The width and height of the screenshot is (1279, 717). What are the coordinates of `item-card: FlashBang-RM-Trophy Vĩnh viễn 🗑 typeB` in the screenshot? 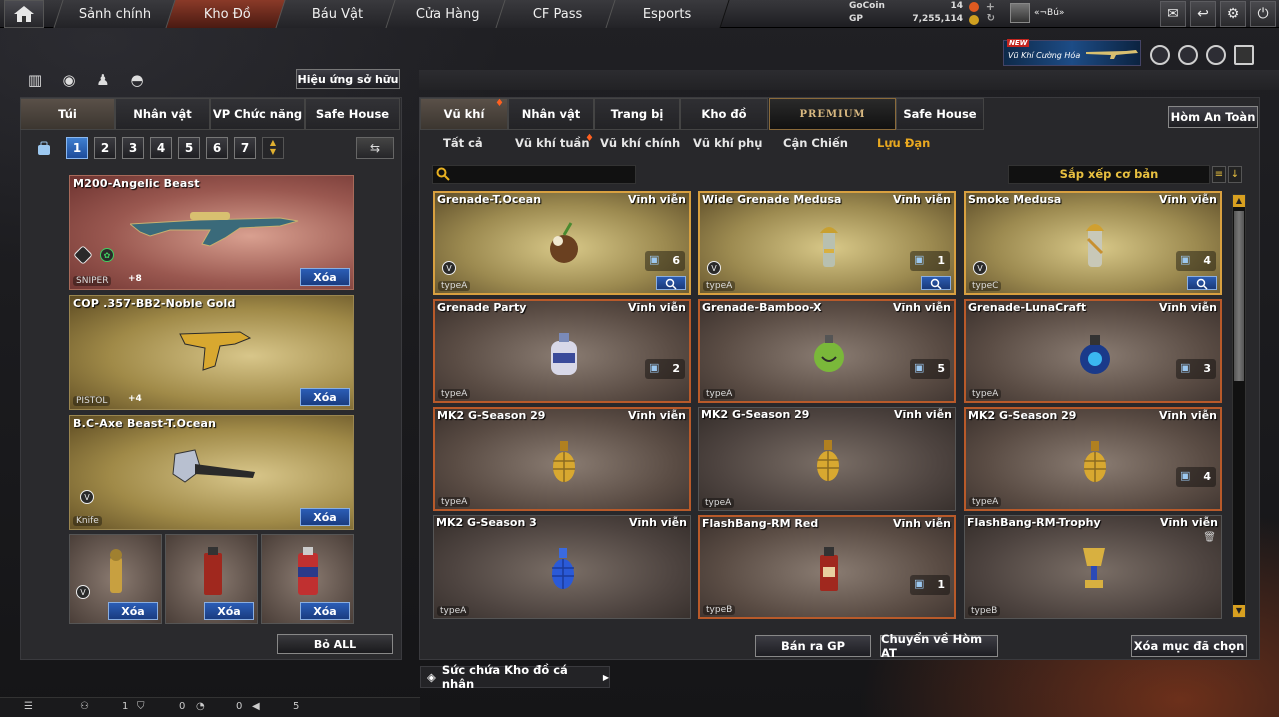 It's located at (1093, 567).